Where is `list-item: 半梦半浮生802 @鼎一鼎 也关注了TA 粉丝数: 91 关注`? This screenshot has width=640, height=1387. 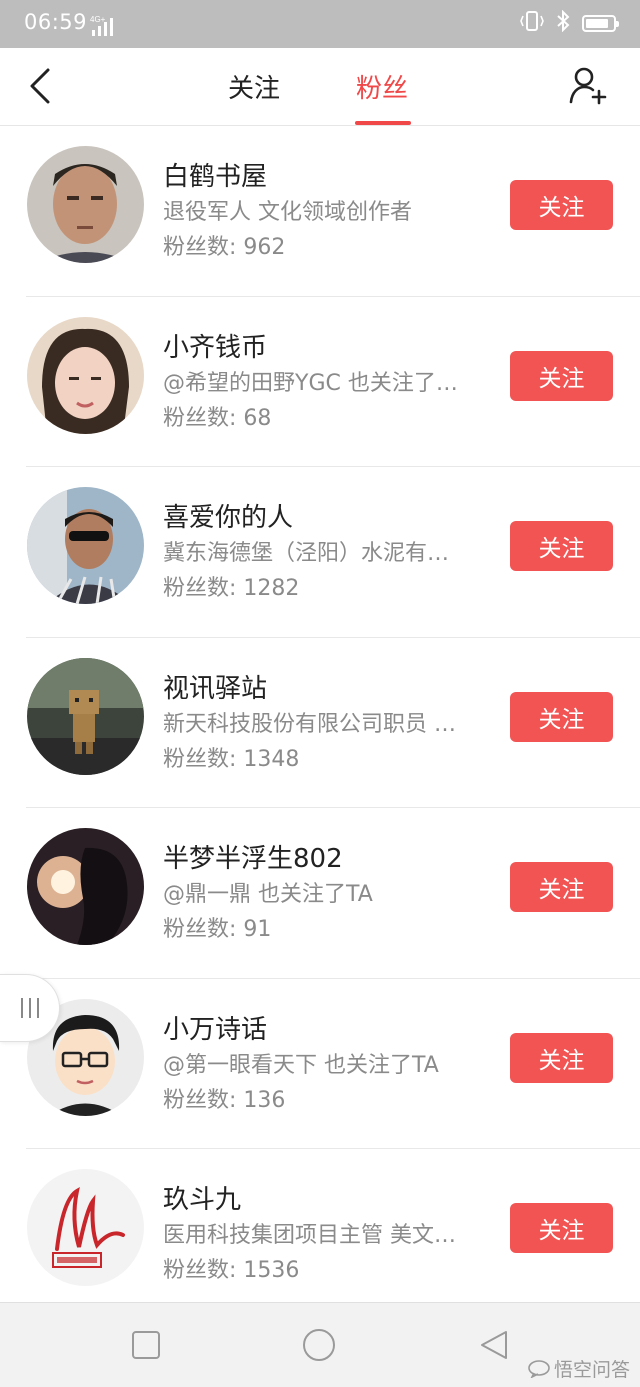
list-item: 半梦半浮生802 @鼎一鼎 也关注了TA 粉丝数: 91 关注 is located at coordinates (320, 893).